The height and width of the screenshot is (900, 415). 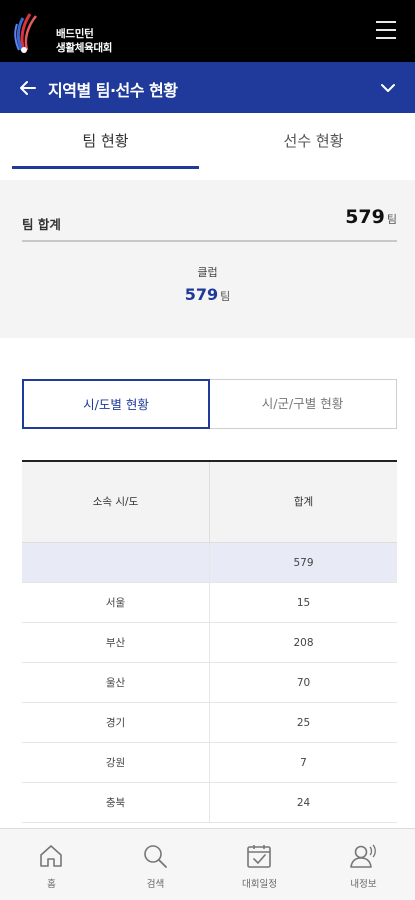 I want to click on table-total-row: 579, so click(x=209, y=563).